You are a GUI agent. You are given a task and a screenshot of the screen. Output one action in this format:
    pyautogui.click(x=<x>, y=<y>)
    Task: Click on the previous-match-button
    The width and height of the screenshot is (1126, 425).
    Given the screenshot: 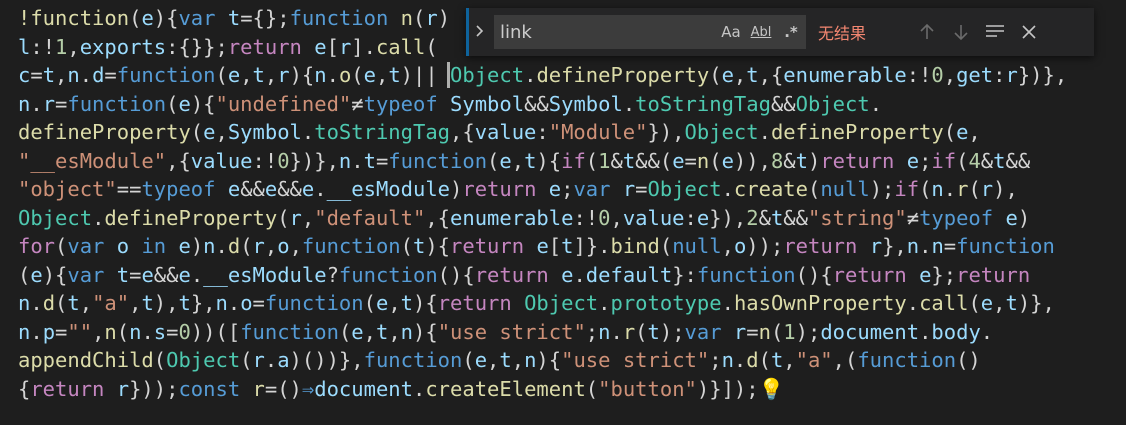 What is the action you would take?
    pyautogui.click(x=927, y=32)
    